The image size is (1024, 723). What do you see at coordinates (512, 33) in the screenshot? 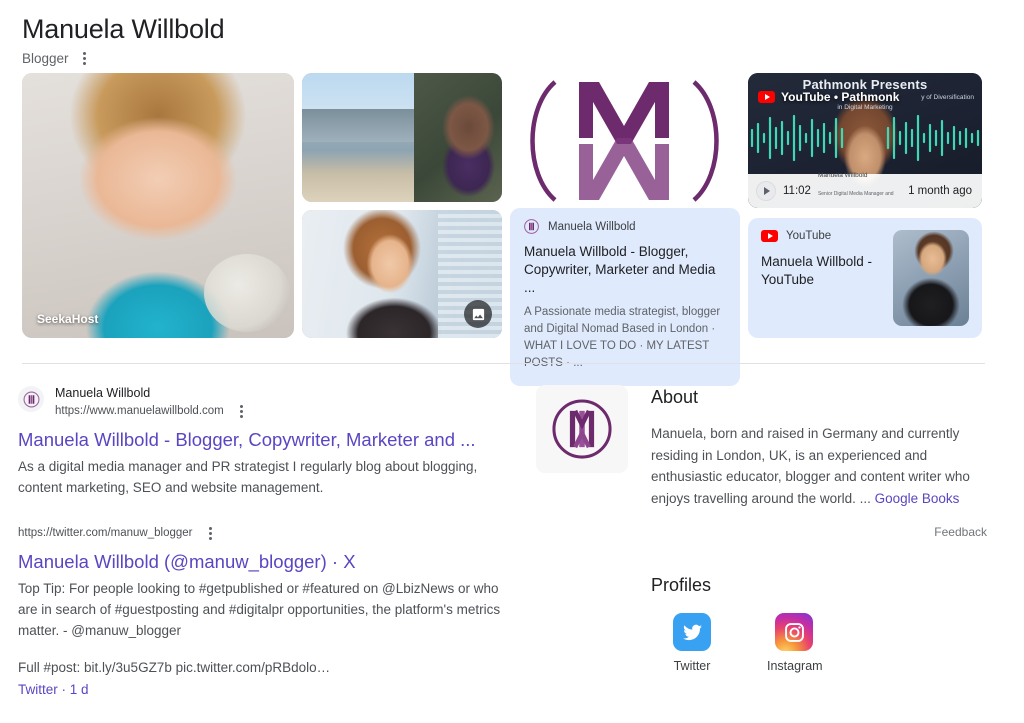
I see `knowledge-panel-header: Manuela Willbold Blogger` at bounding box center [512, 33].